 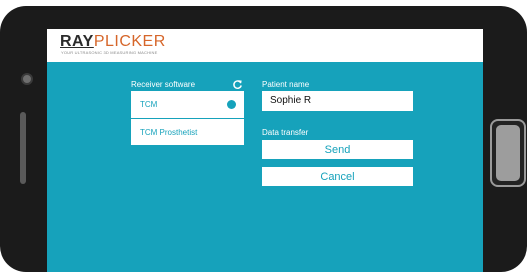 I want to click on receiver-software-list: TCM TCM Prosthetist, so click(x=187, y=118).